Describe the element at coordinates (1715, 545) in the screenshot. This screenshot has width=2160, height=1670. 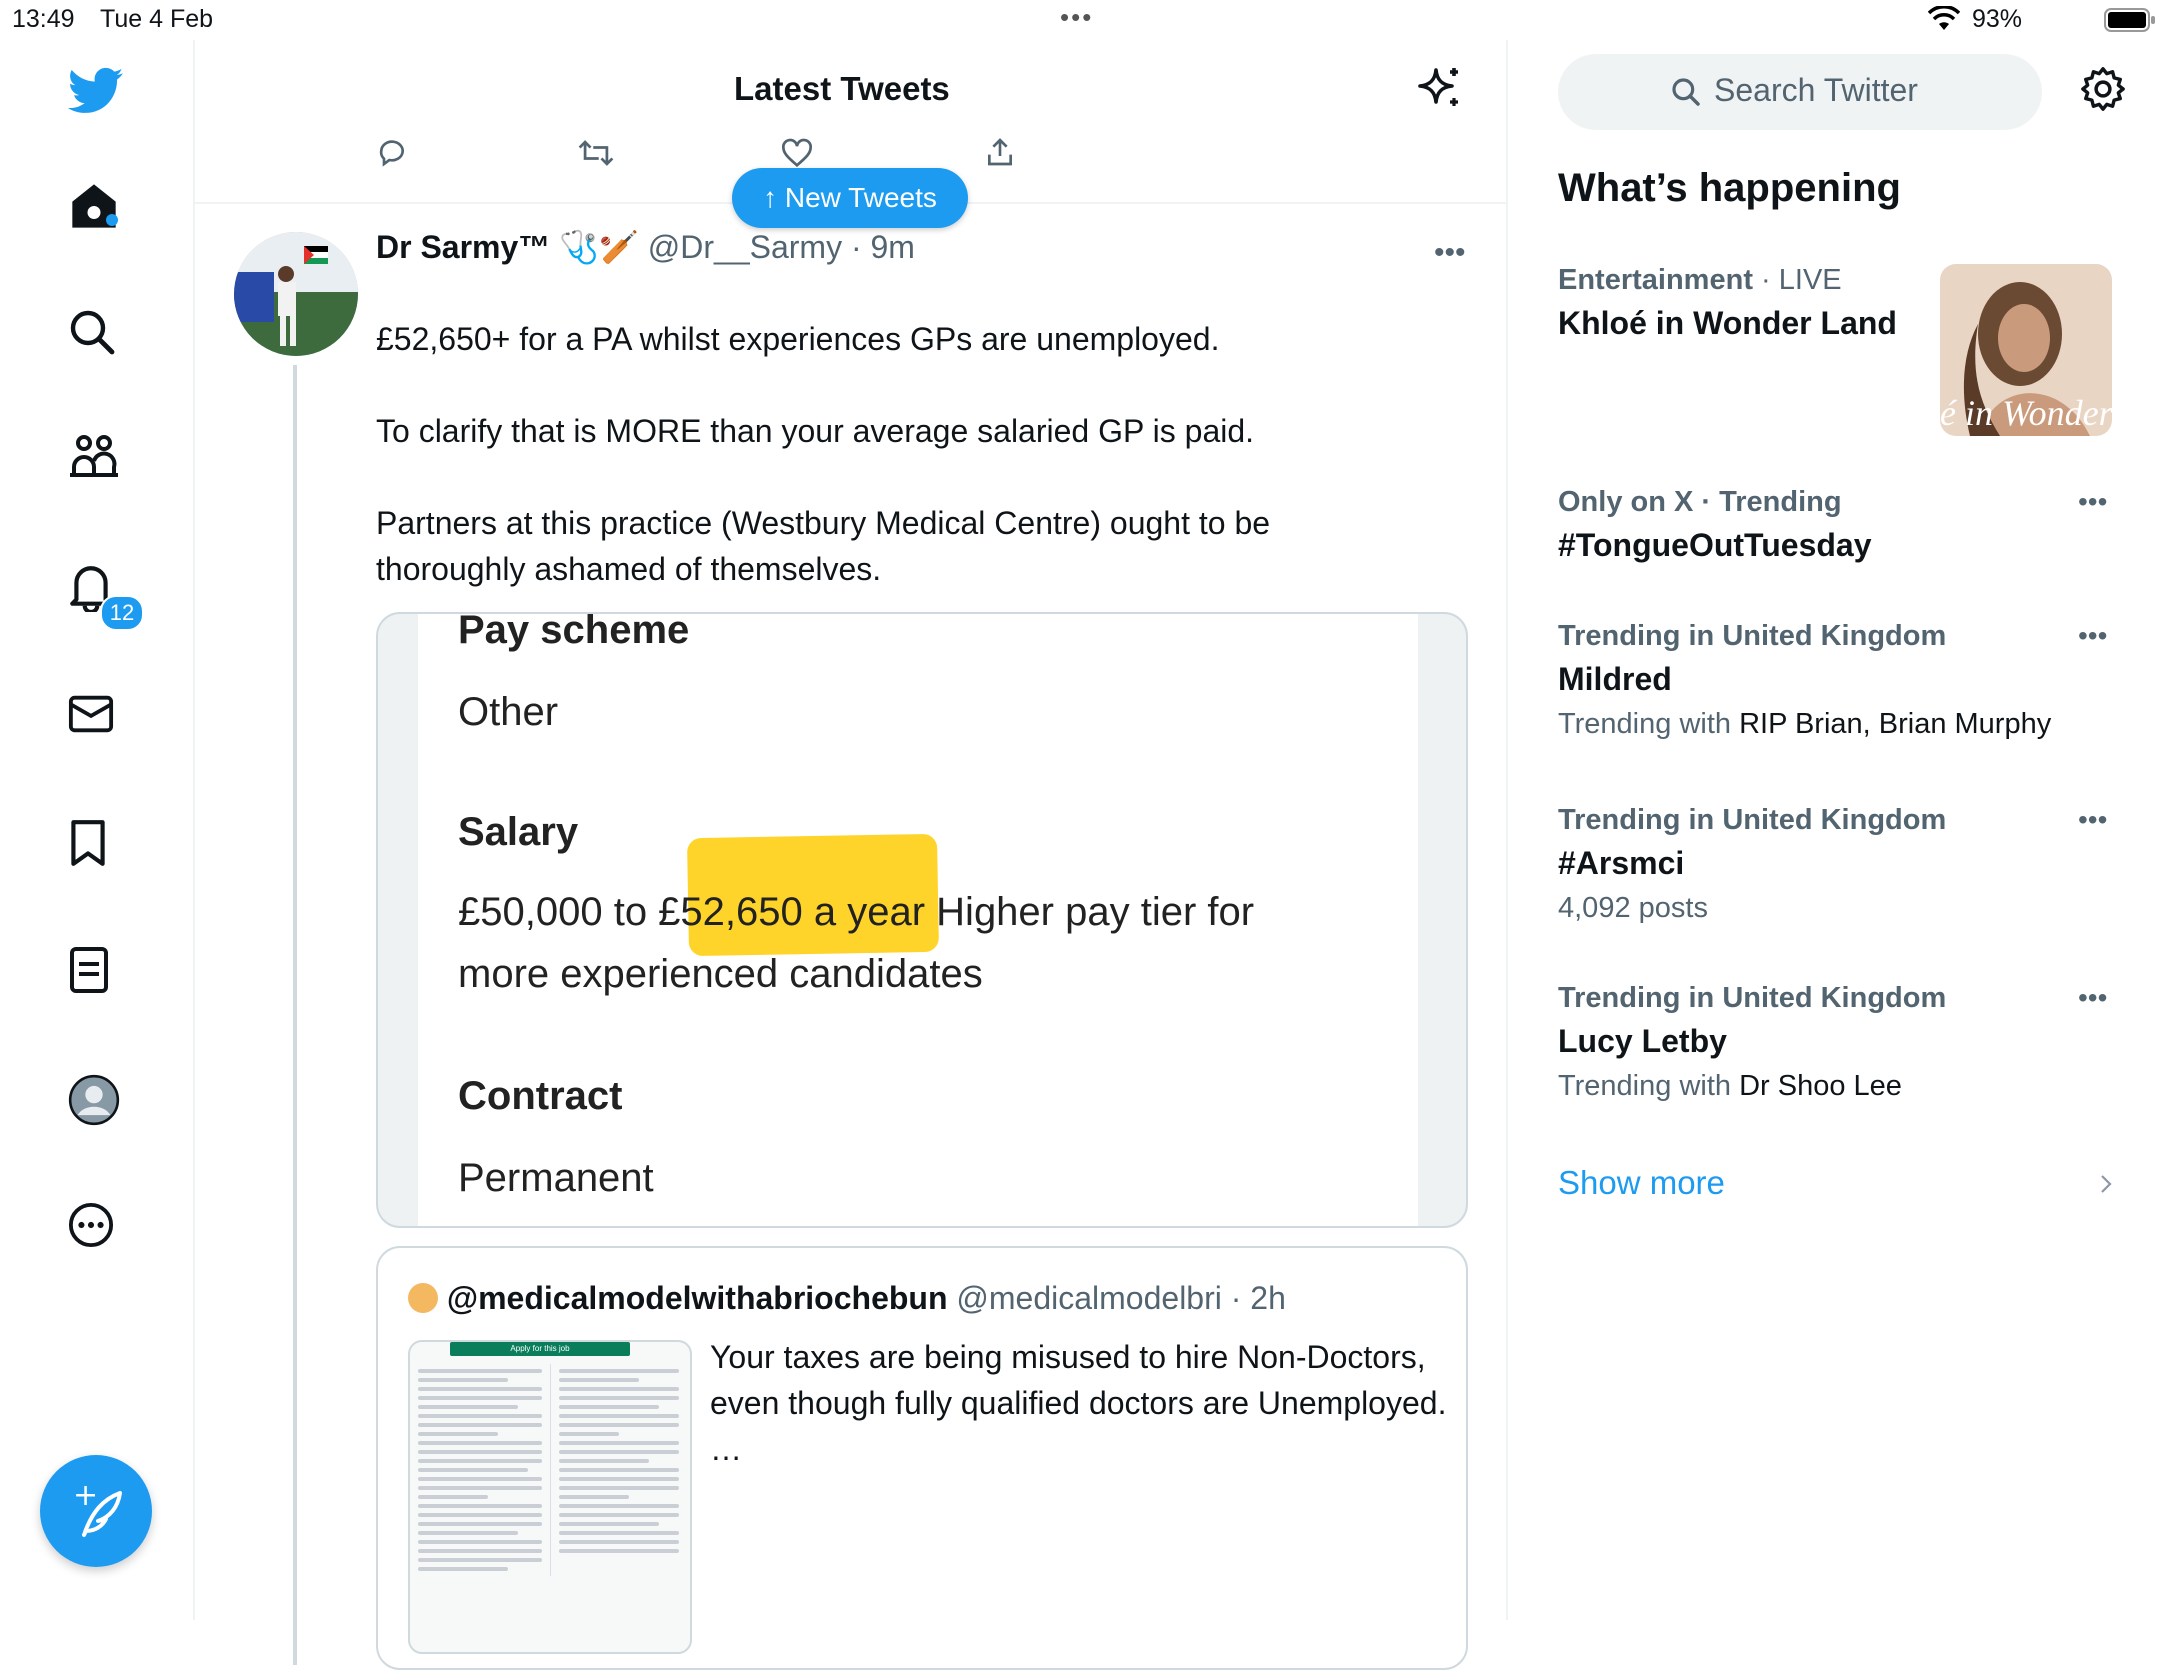
I see `trend-title: #TongueOutTuesday` at that location.